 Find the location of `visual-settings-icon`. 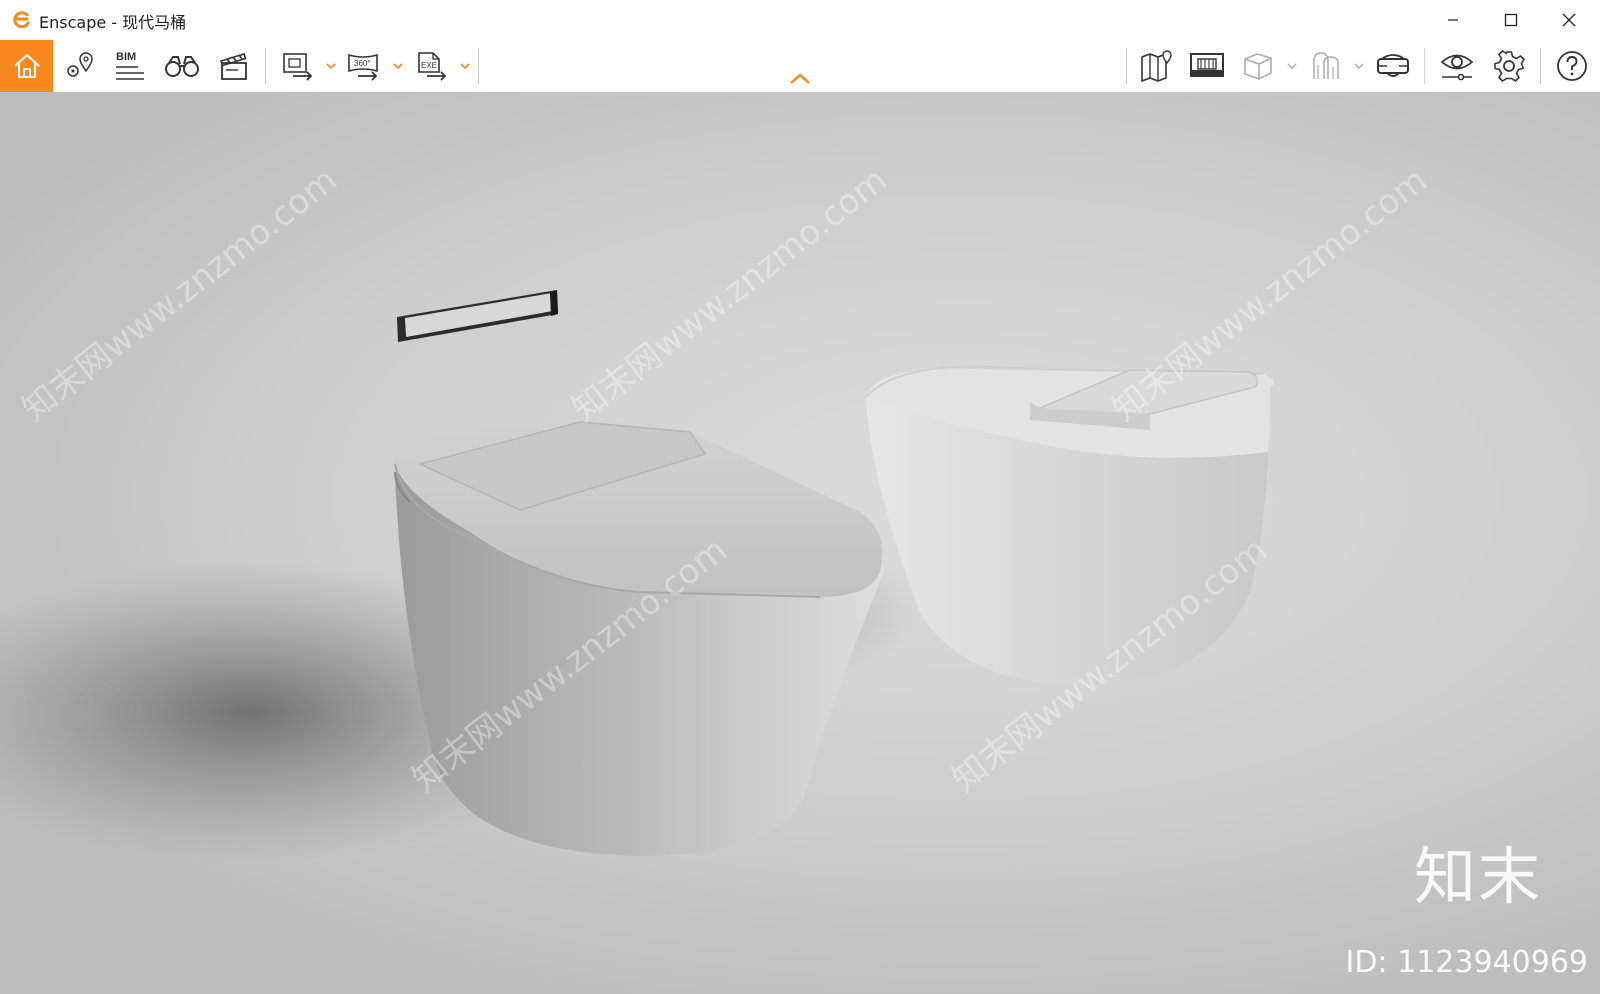

visual-settings-icon is located at coordinates (1457, 67).